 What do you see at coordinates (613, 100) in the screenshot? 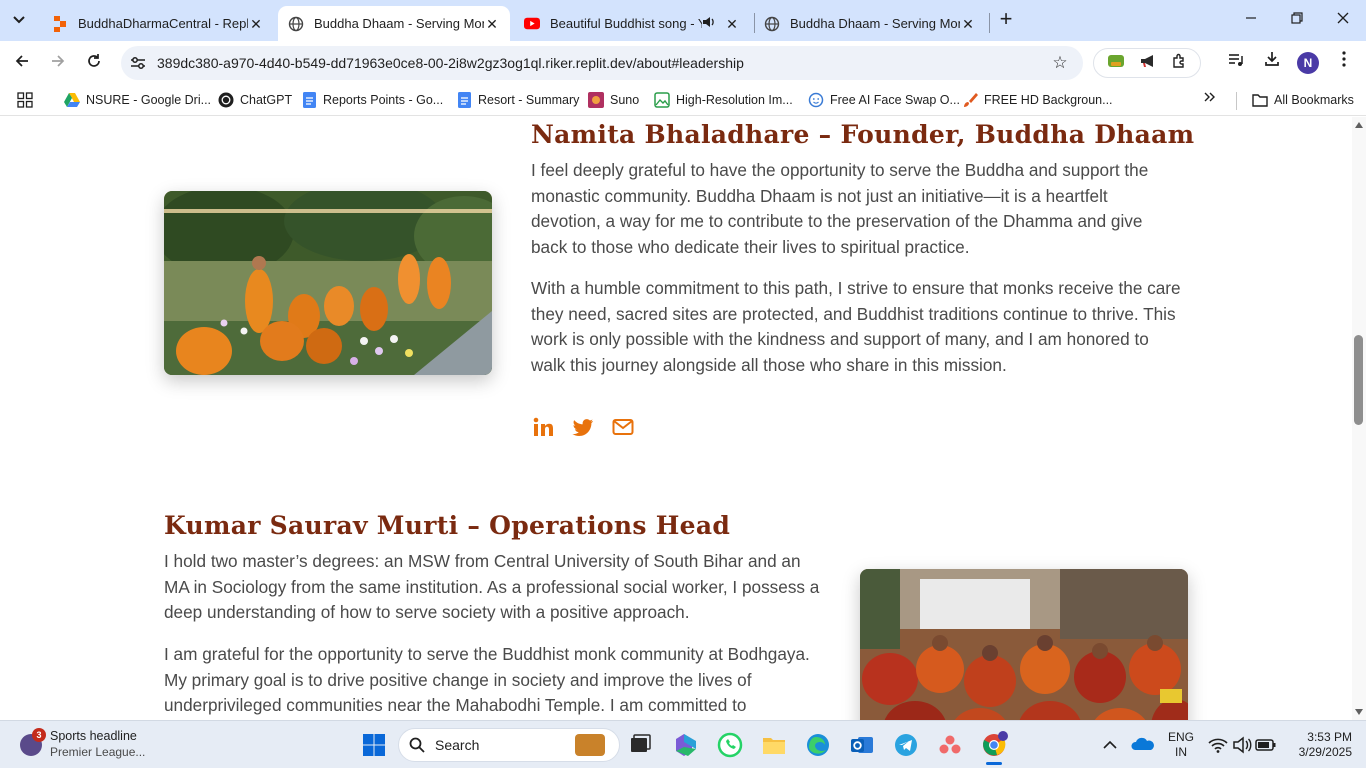
I see `bookmark-suno: Suno` at bounding box center [613, 100].